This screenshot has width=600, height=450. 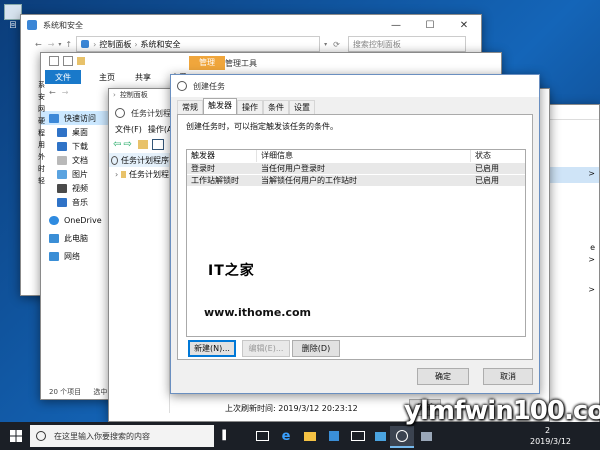 I want to click on table-row: 工作站解锁时 当解锁任何用户的工作站时 已启用, so click(x=356, y=180).